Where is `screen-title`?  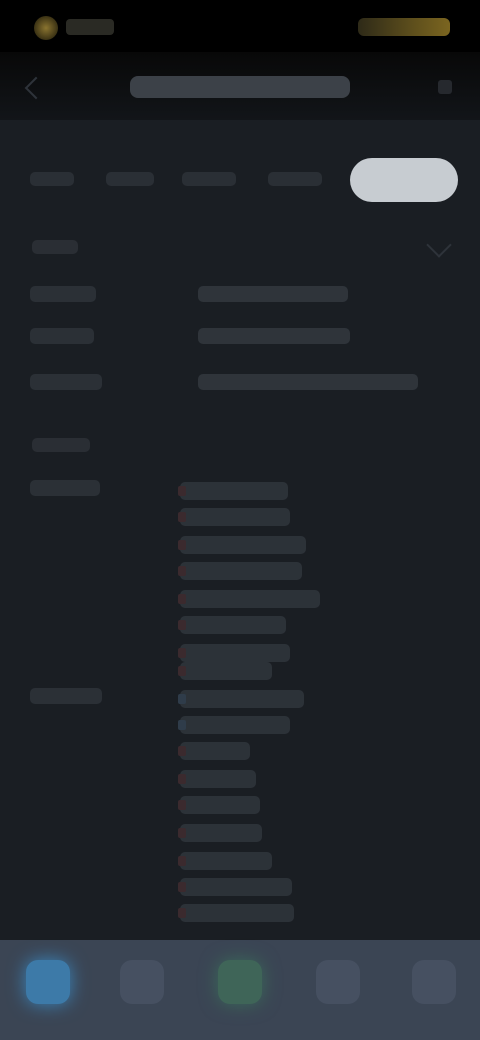
screen-title is located at coordinates (240, 87).